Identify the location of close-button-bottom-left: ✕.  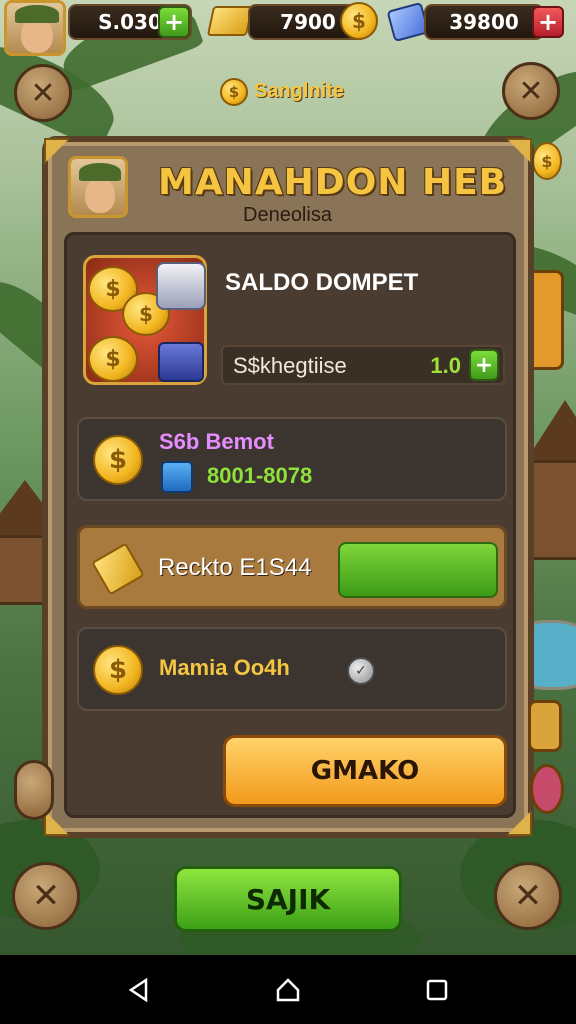
(46, 896).